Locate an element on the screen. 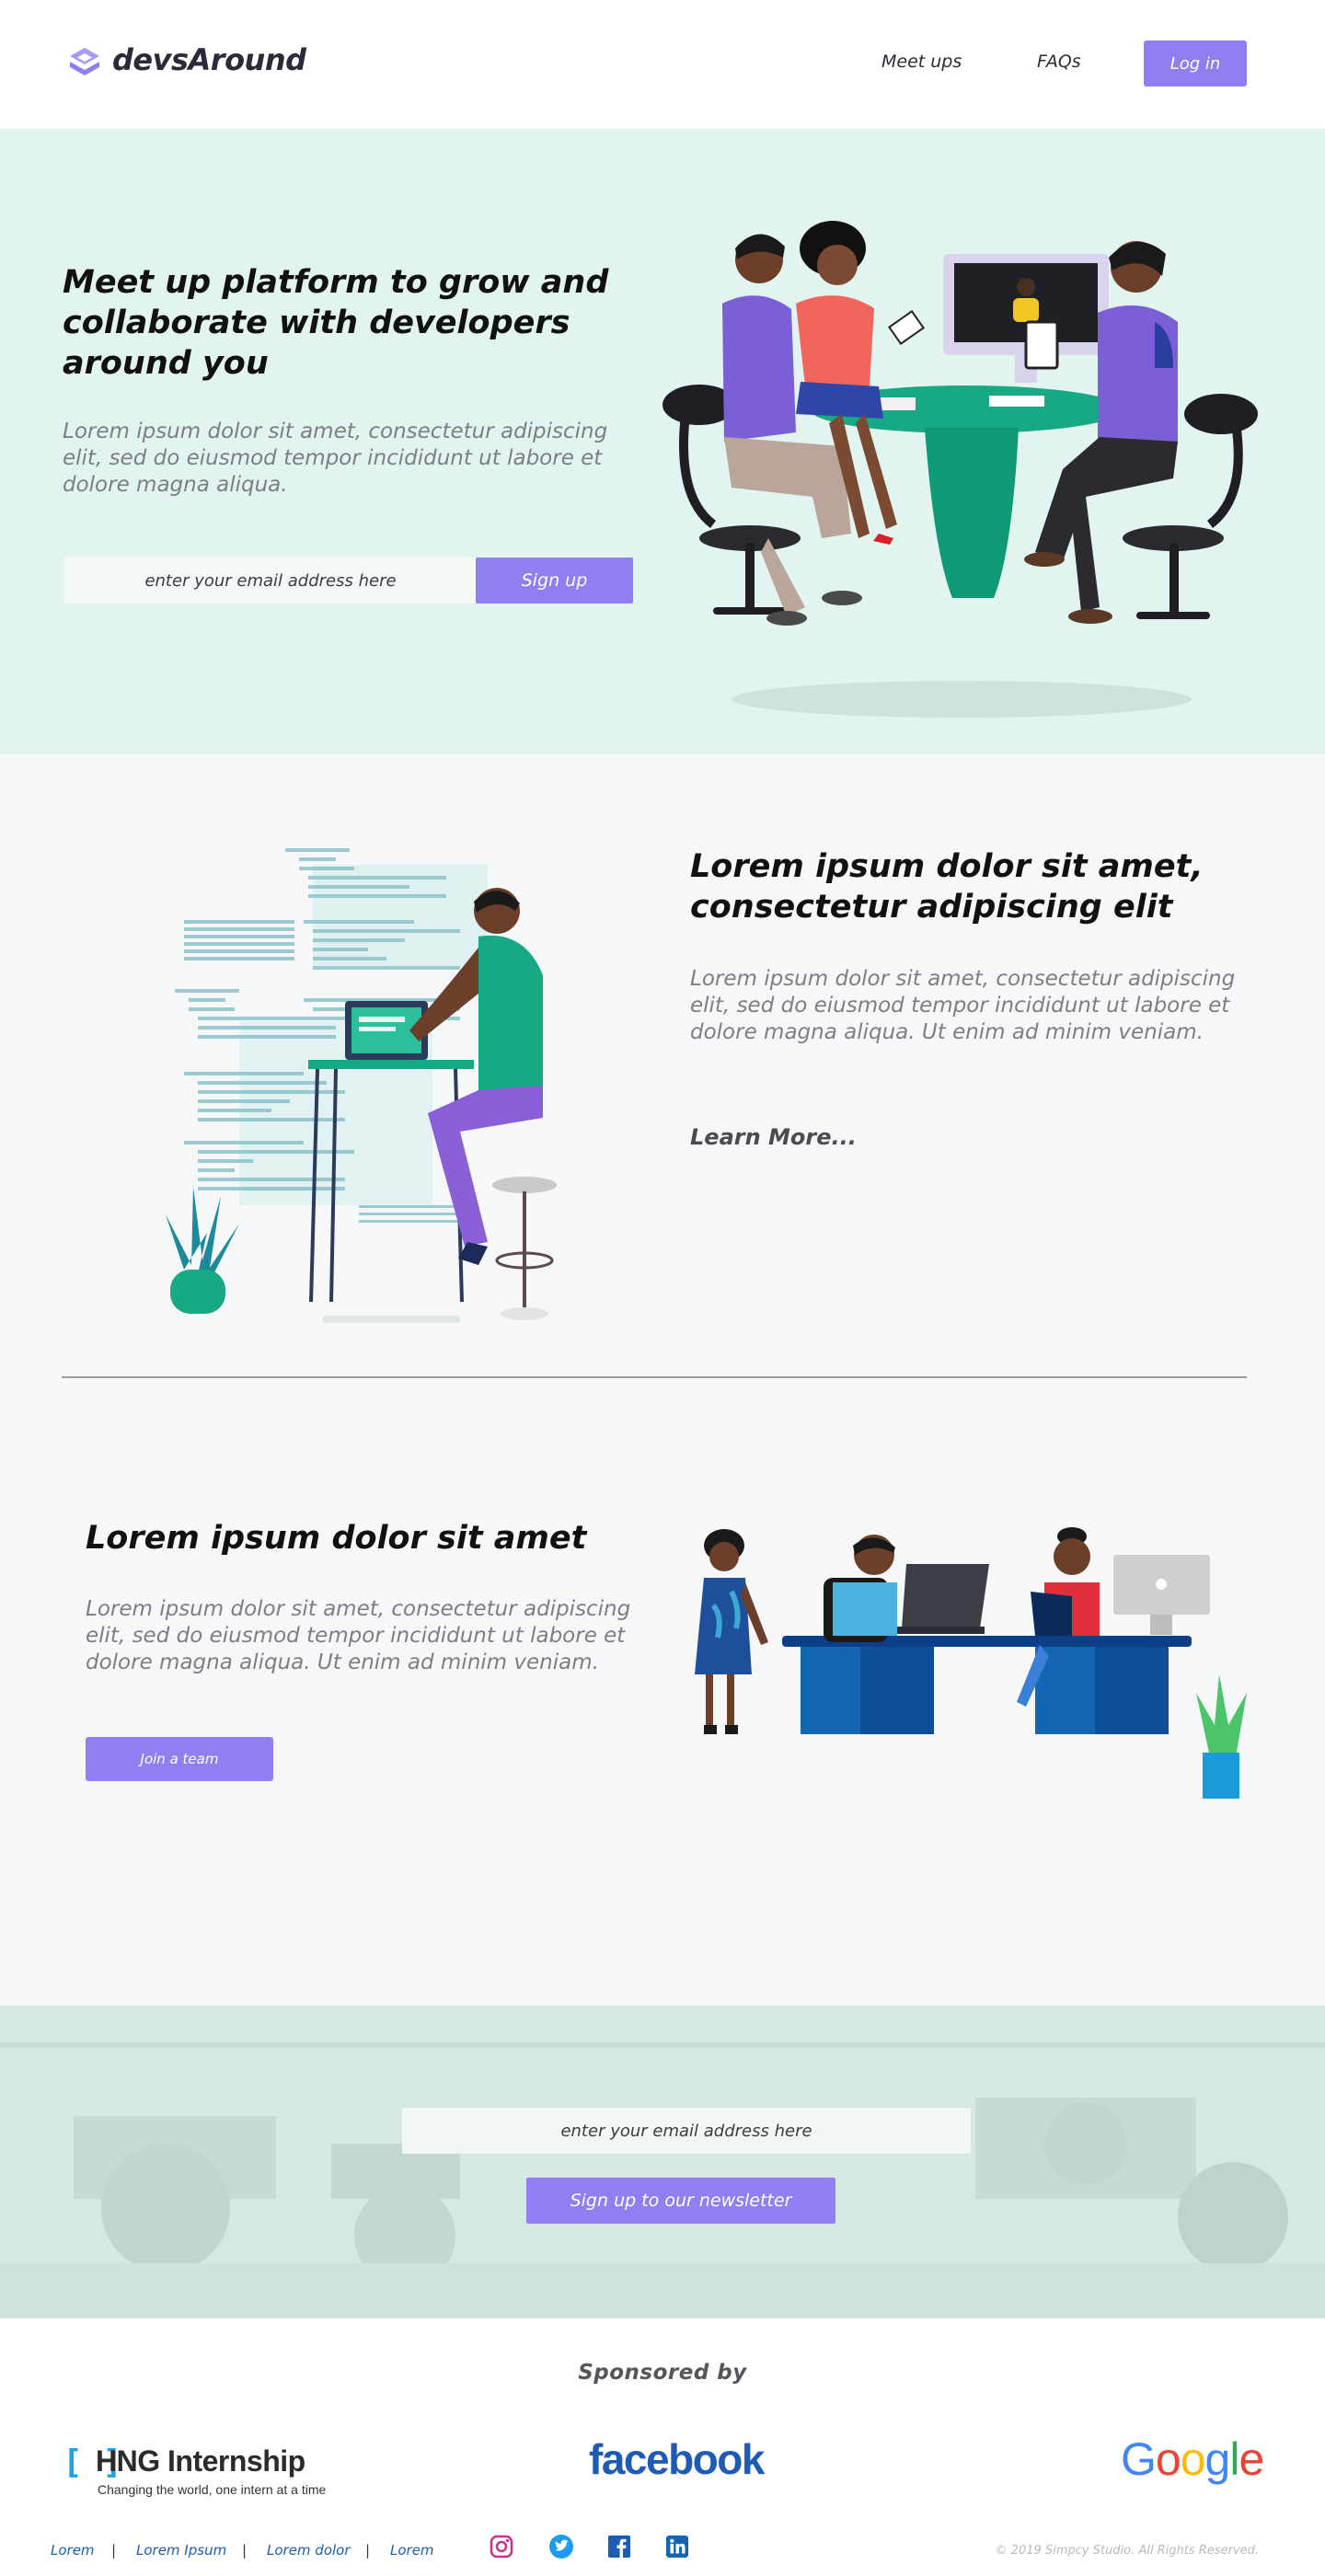 This screenshot has width=1325, height=2576. newsletter-email-input is located at coordinates (686, 2131).